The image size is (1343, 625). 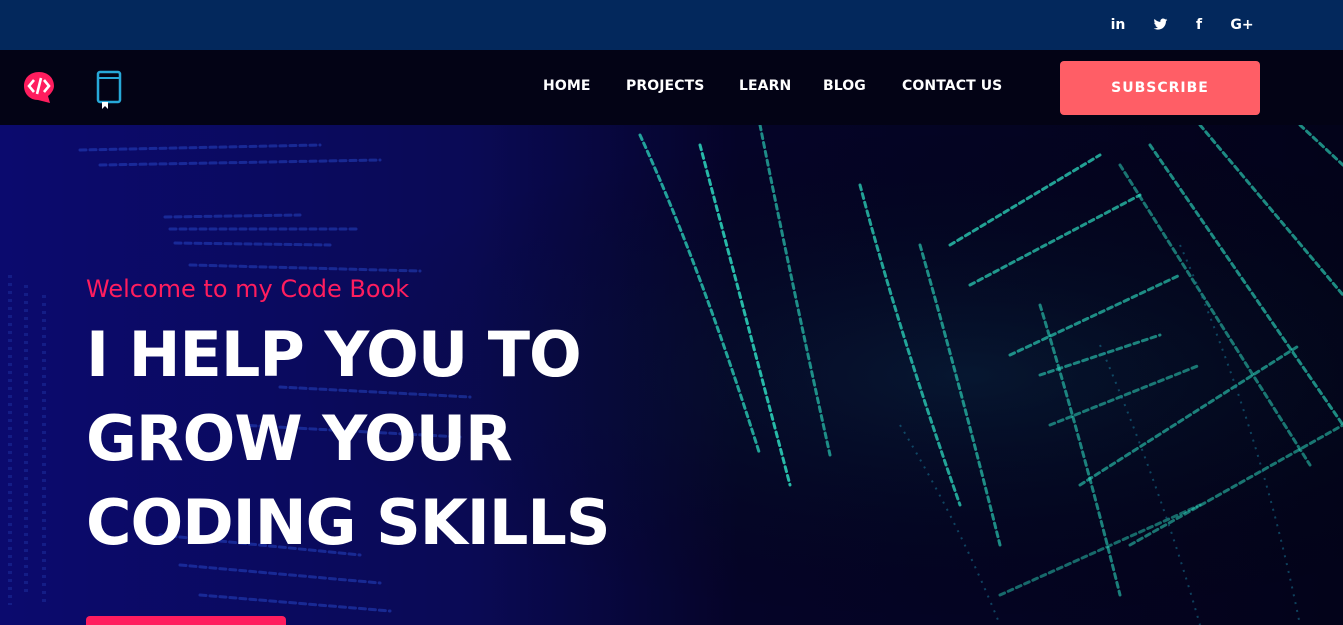 I want to click on facebook-icon: f, so click(x=1199, y=25).